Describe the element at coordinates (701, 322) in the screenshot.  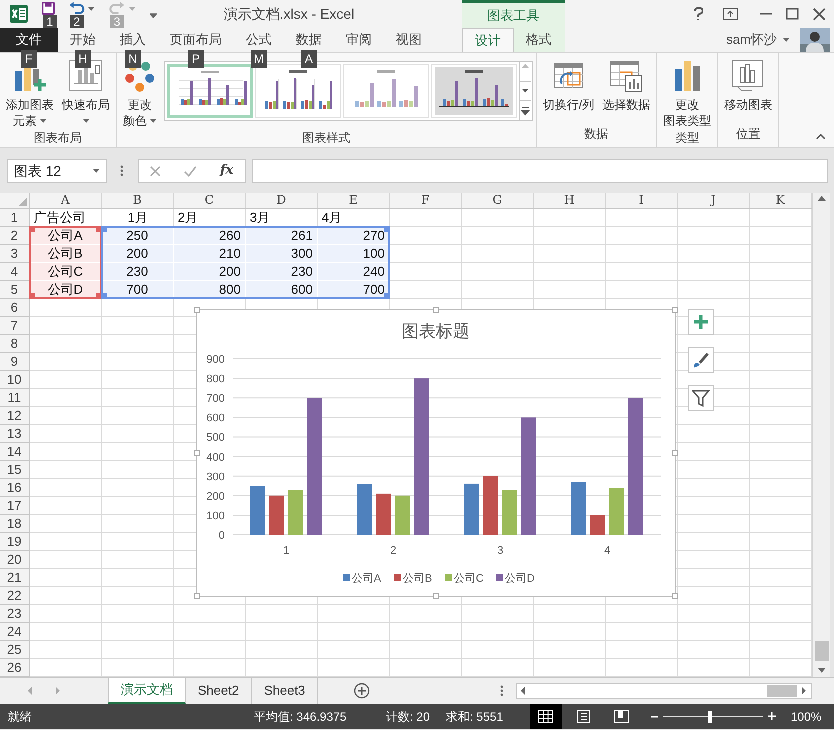
I see `chart-elements-button` at that location.